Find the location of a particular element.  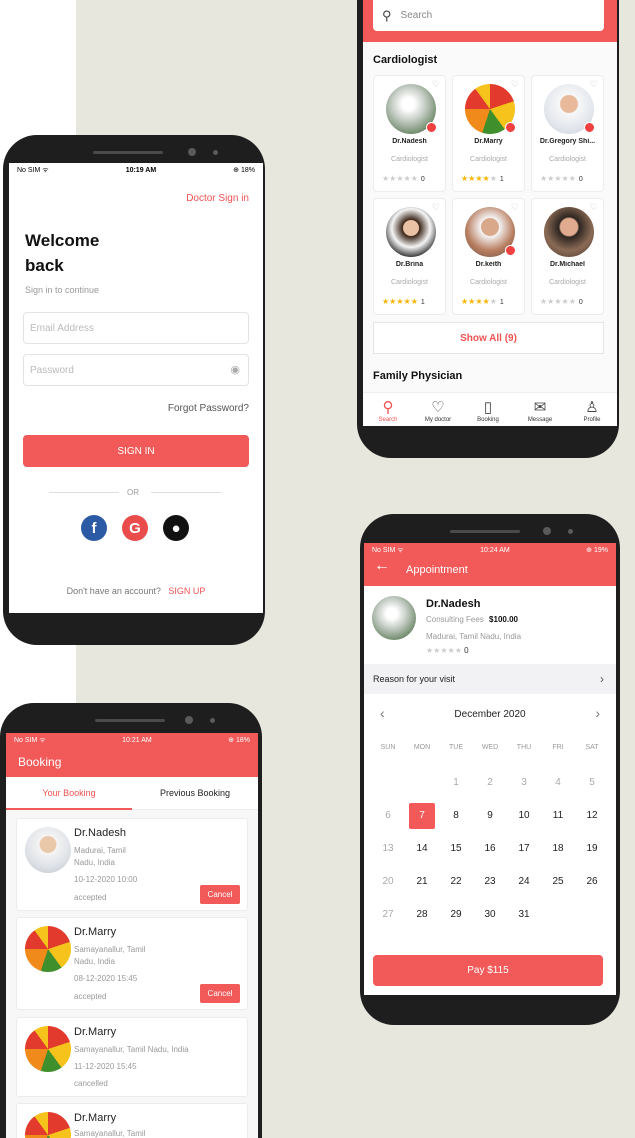

weekday-header: WED is located at coordinates (490, 747).